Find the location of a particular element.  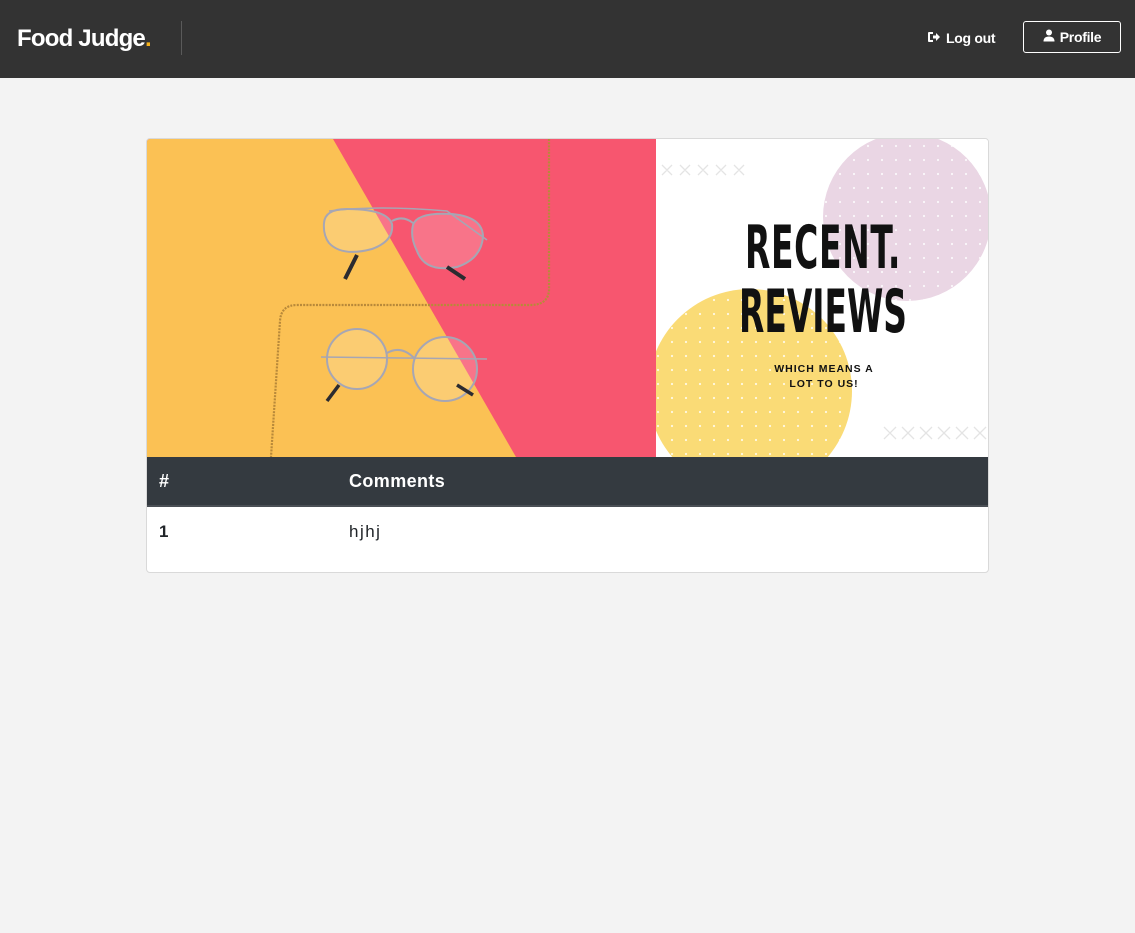

column-header-number: # is located at coordinates (164, 481).